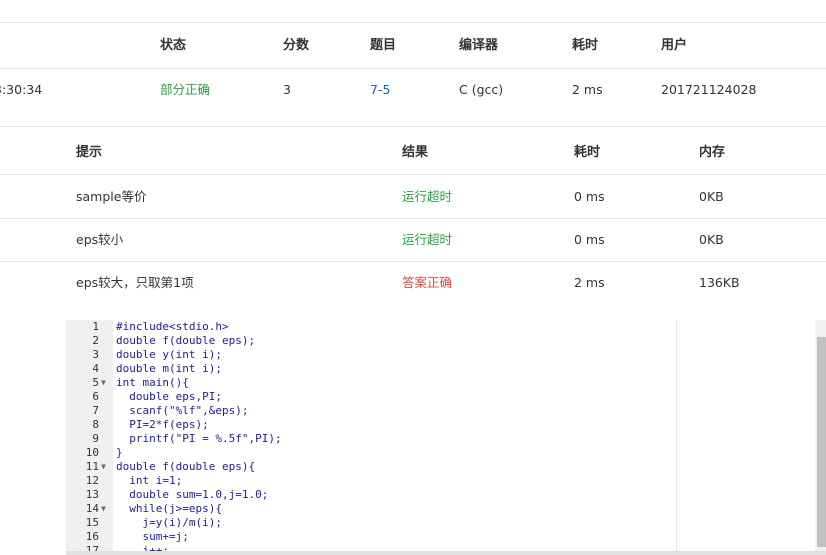  I want to click on code-text: int i=1;, so click(149, 480).